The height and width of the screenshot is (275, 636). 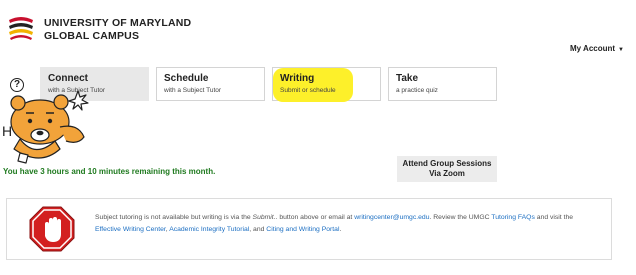 What do you see at coordinates (265, 217) in the screenshot?
I see `submit-reference: Submit..` at bounding box center [265, 217].